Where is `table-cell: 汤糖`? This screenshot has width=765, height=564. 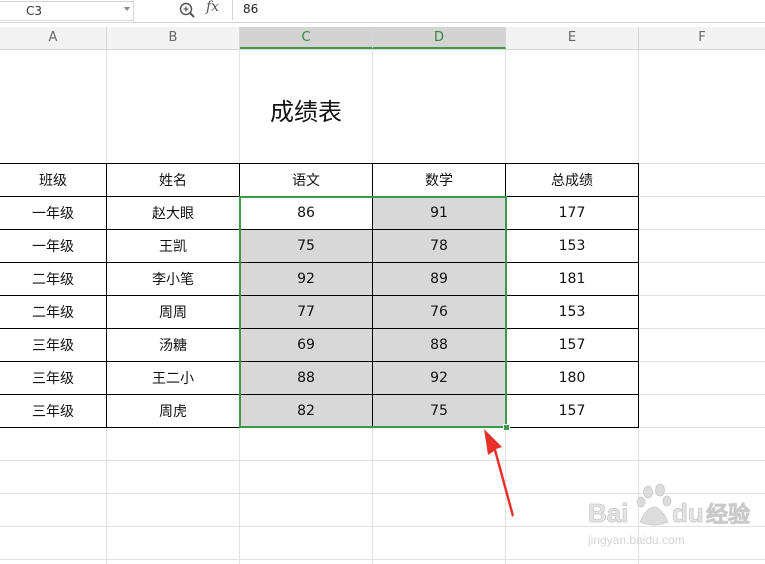
table-cell: 汤糖 is located at coordinates (173, 345).